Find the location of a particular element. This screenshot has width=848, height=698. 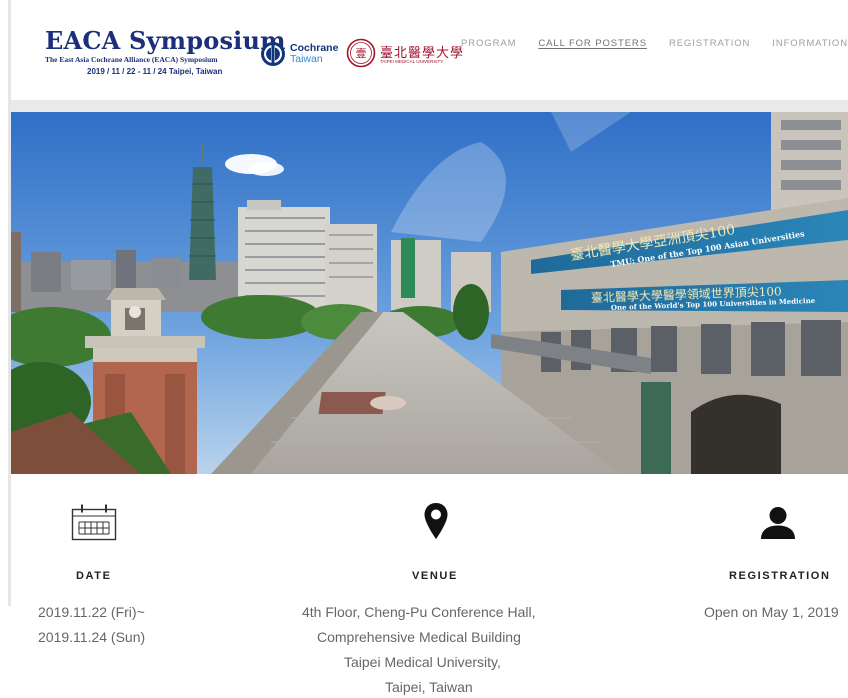

registration-title: REGISTRATION is located at coordinates (780, 576).